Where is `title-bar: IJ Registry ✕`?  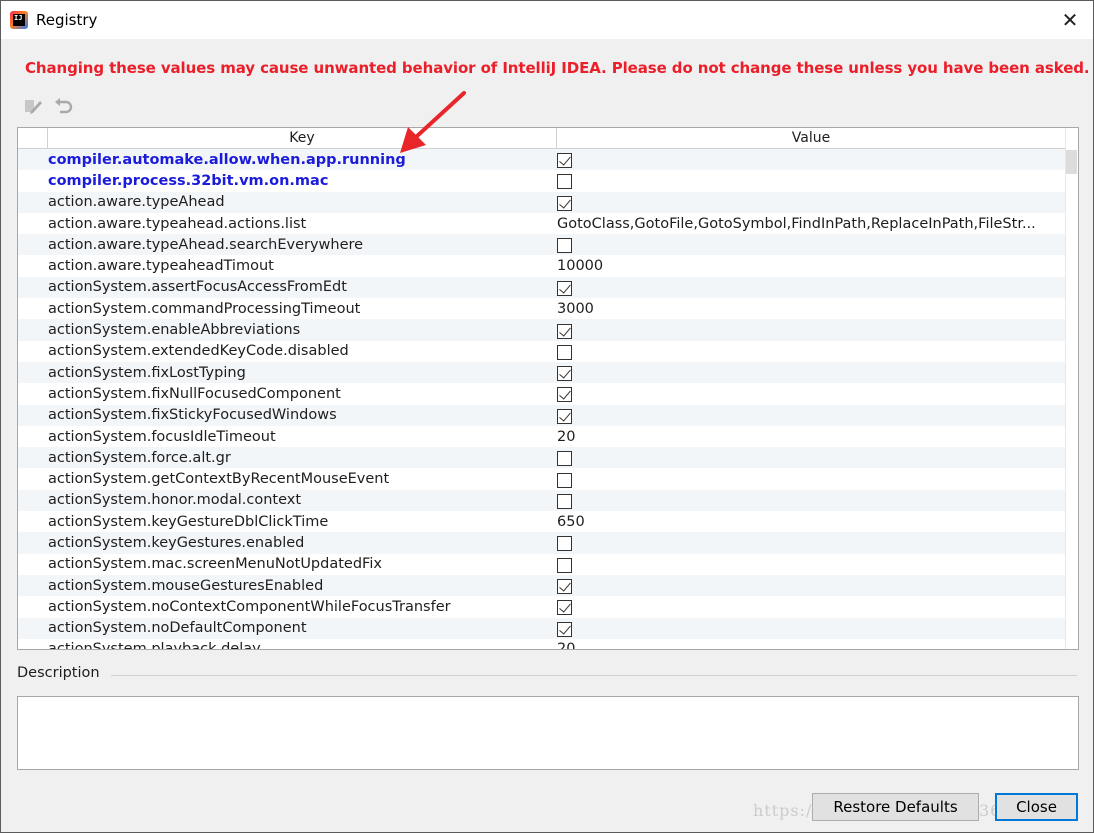 title-bar: IJ Registry ✕ is located at coordinates (547, 20).